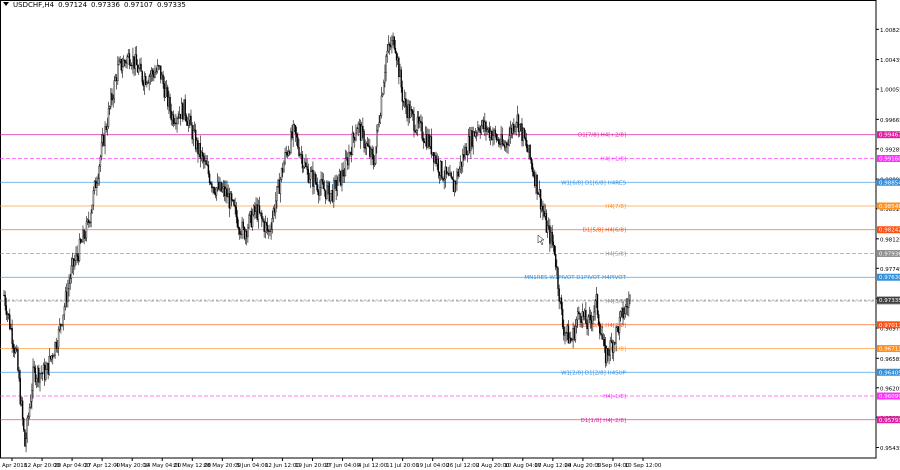  What do you see at coordinates (6, 4) in the screenshot?
I see `symbol-menu-icon` at bounding box center [6, 4].